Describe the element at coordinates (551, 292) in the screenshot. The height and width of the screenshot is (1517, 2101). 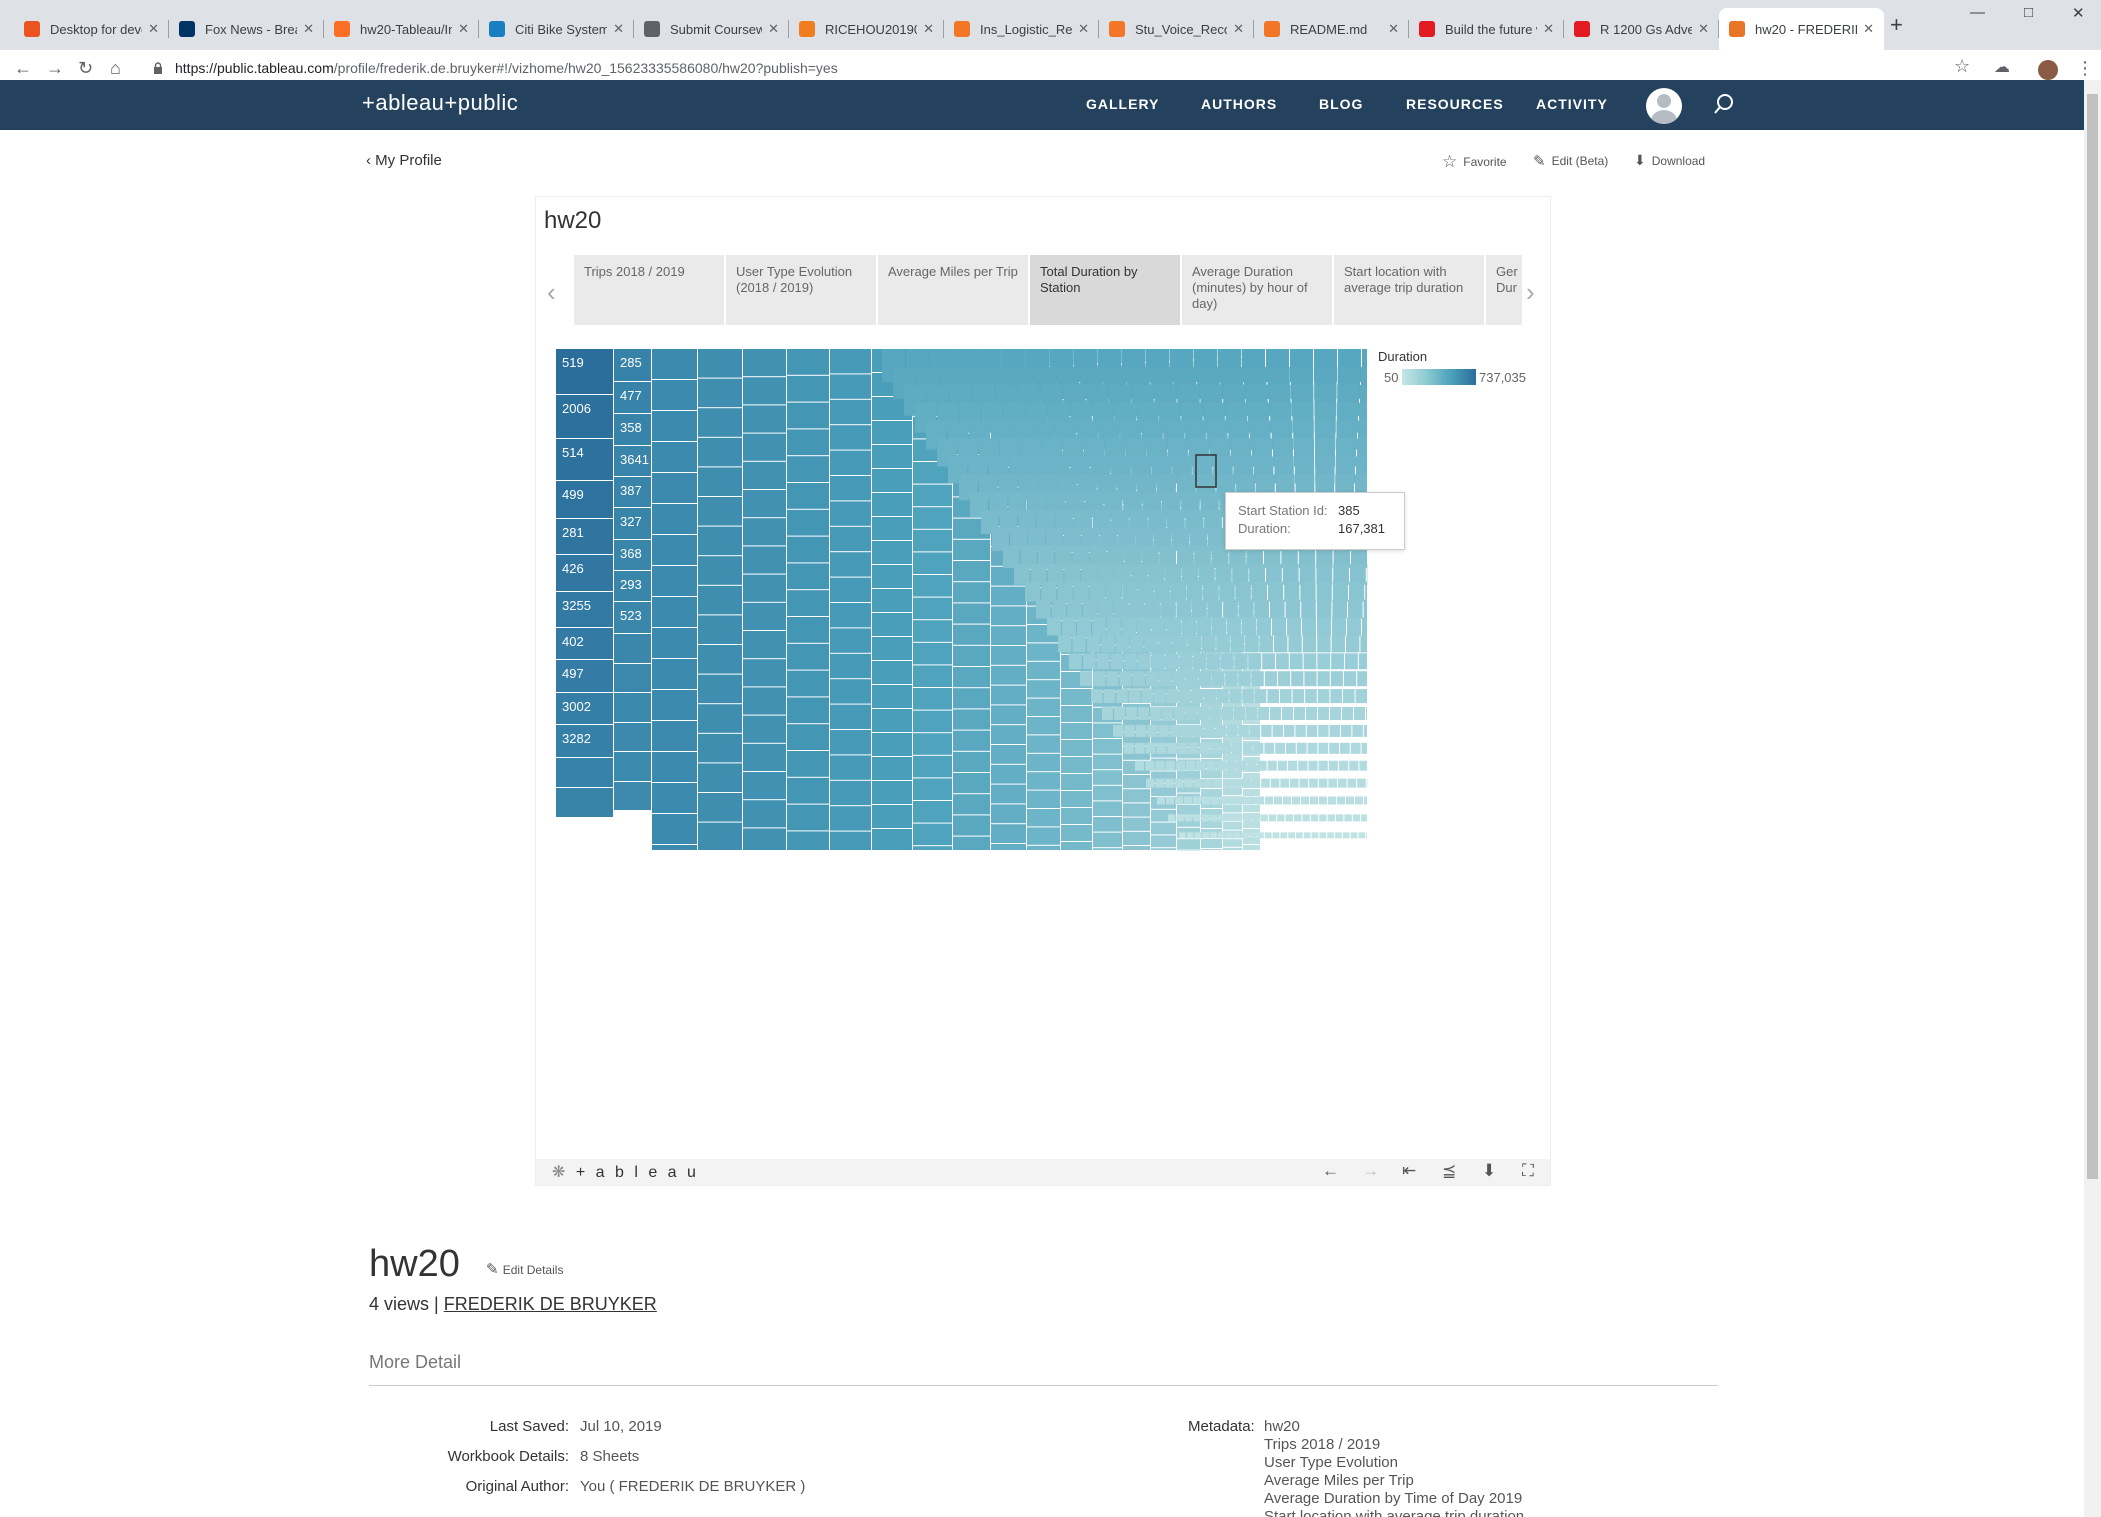
I see `tabs-prev-arrow-icon: ‹` at that location.